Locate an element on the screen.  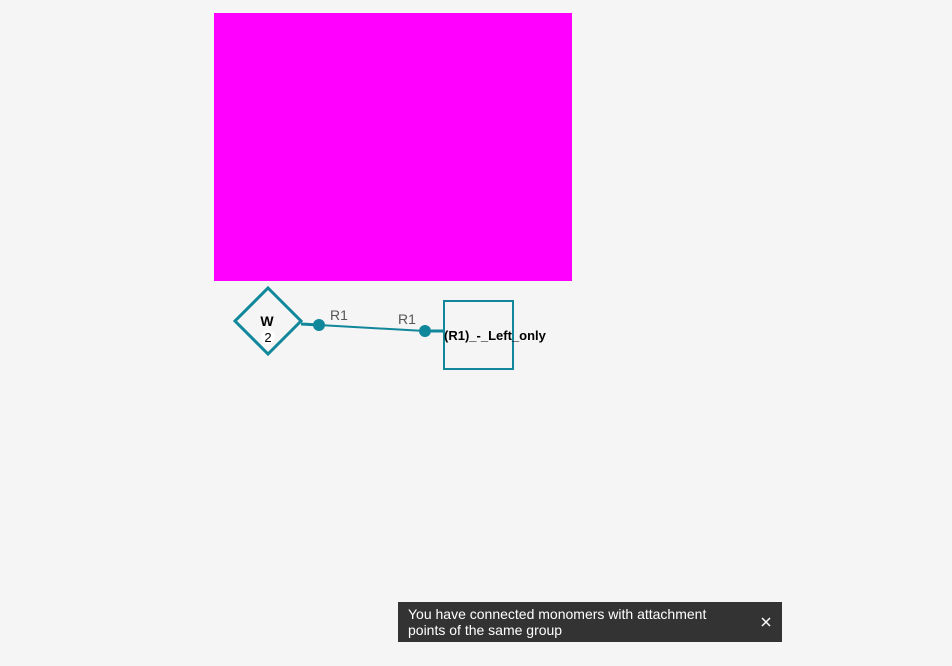
monomer-diamond-w: W 2 is located at coordinates (268, 321).